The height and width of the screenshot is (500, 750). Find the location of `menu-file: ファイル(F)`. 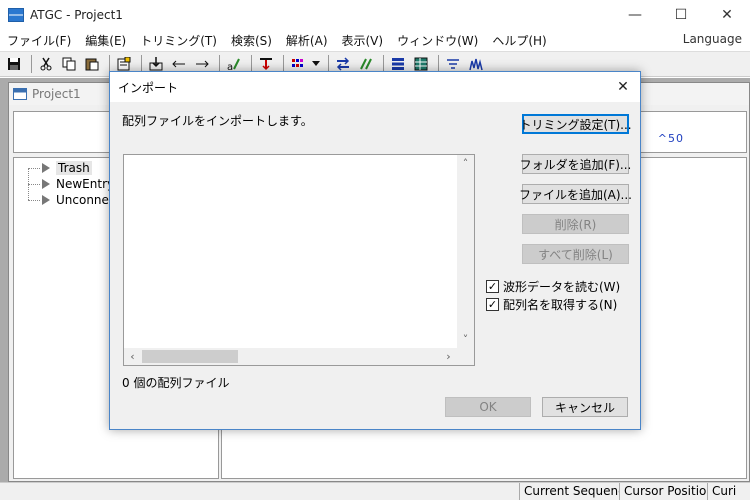

menu-file: ファイル(F) is located at coordinates (39, 40).